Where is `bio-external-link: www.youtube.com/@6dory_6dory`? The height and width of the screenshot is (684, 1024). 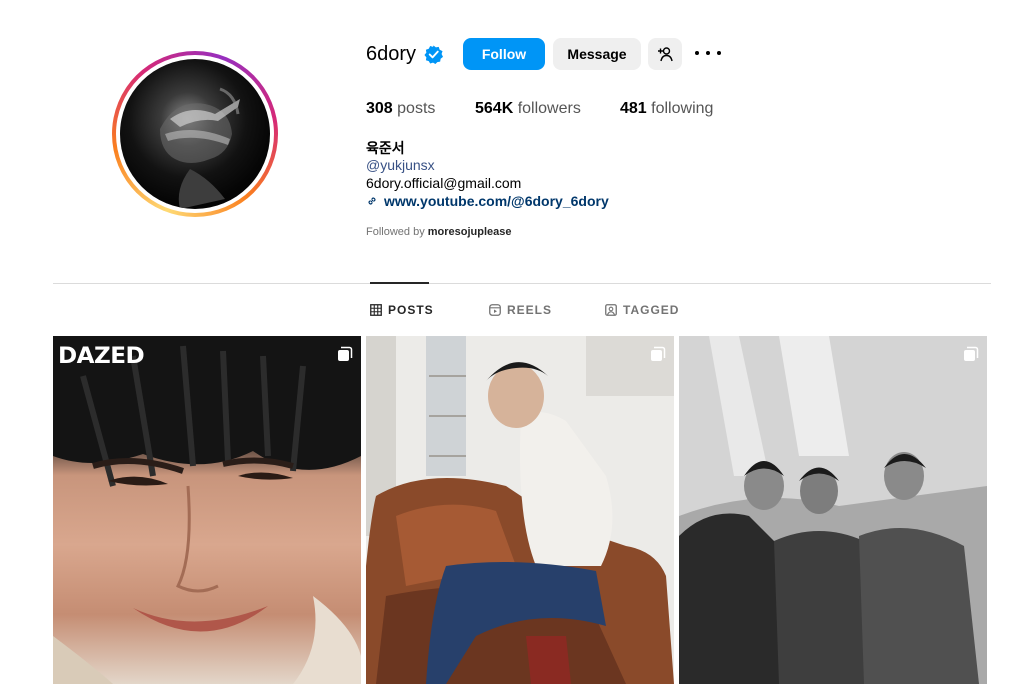 bio-external-link: www.youtube.com/@6dory_6dory is located at coordinates (487, 201).